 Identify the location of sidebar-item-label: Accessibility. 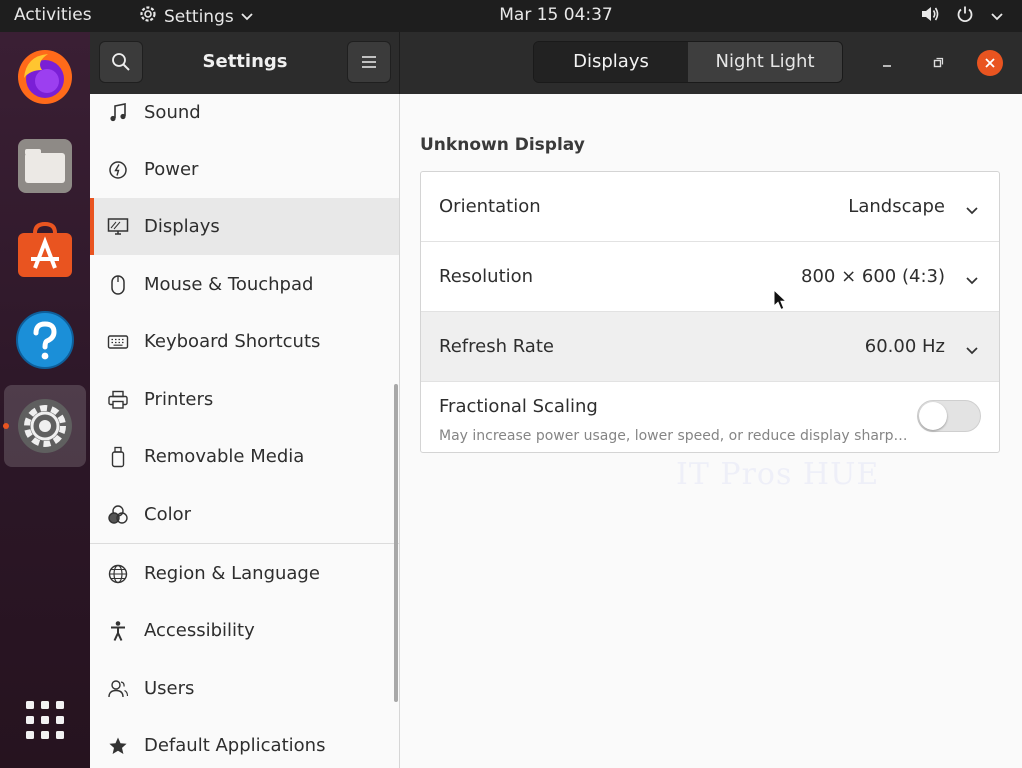
(199, 630).